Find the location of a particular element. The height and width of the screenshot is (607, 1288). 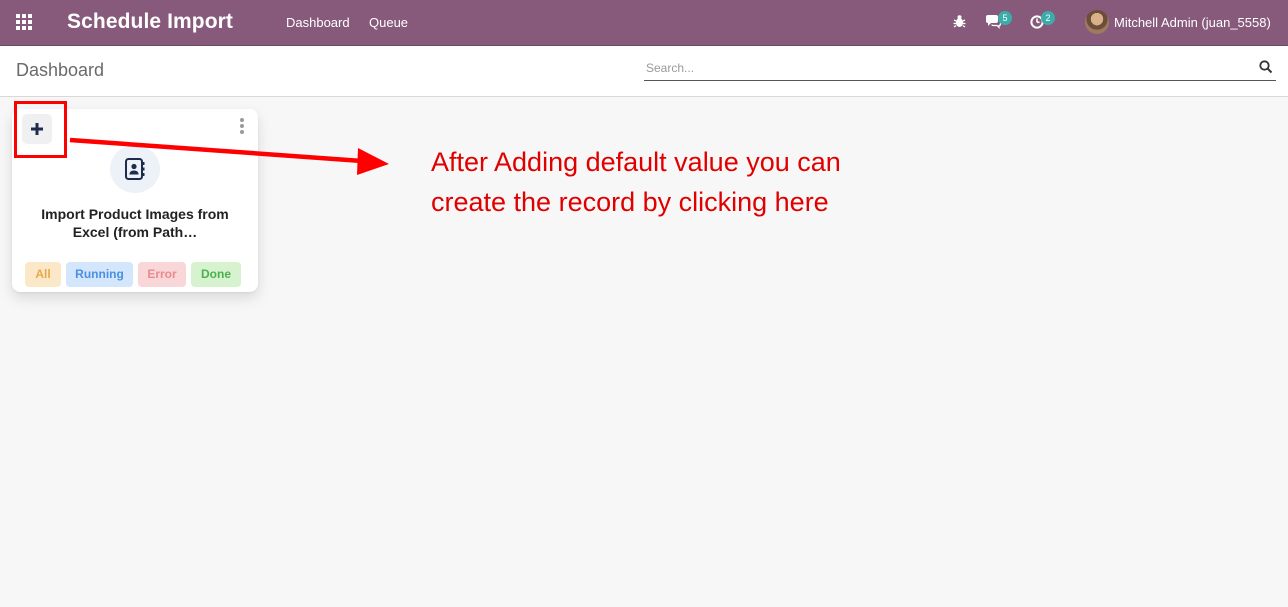

annotation-line-1: After Adding default value you can is located at coordinates (636, 162).